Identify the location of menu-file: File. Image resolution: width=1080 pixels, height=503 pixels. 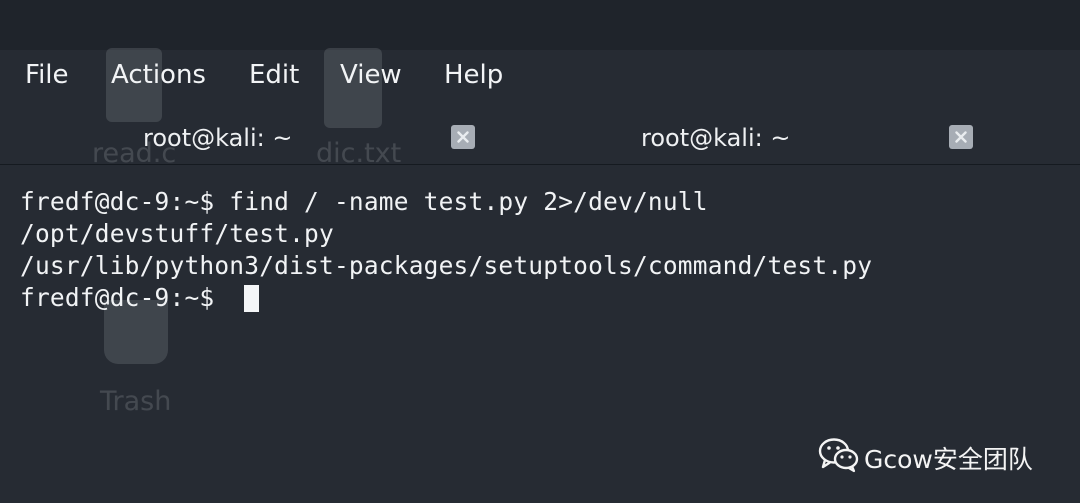
(47, 75).